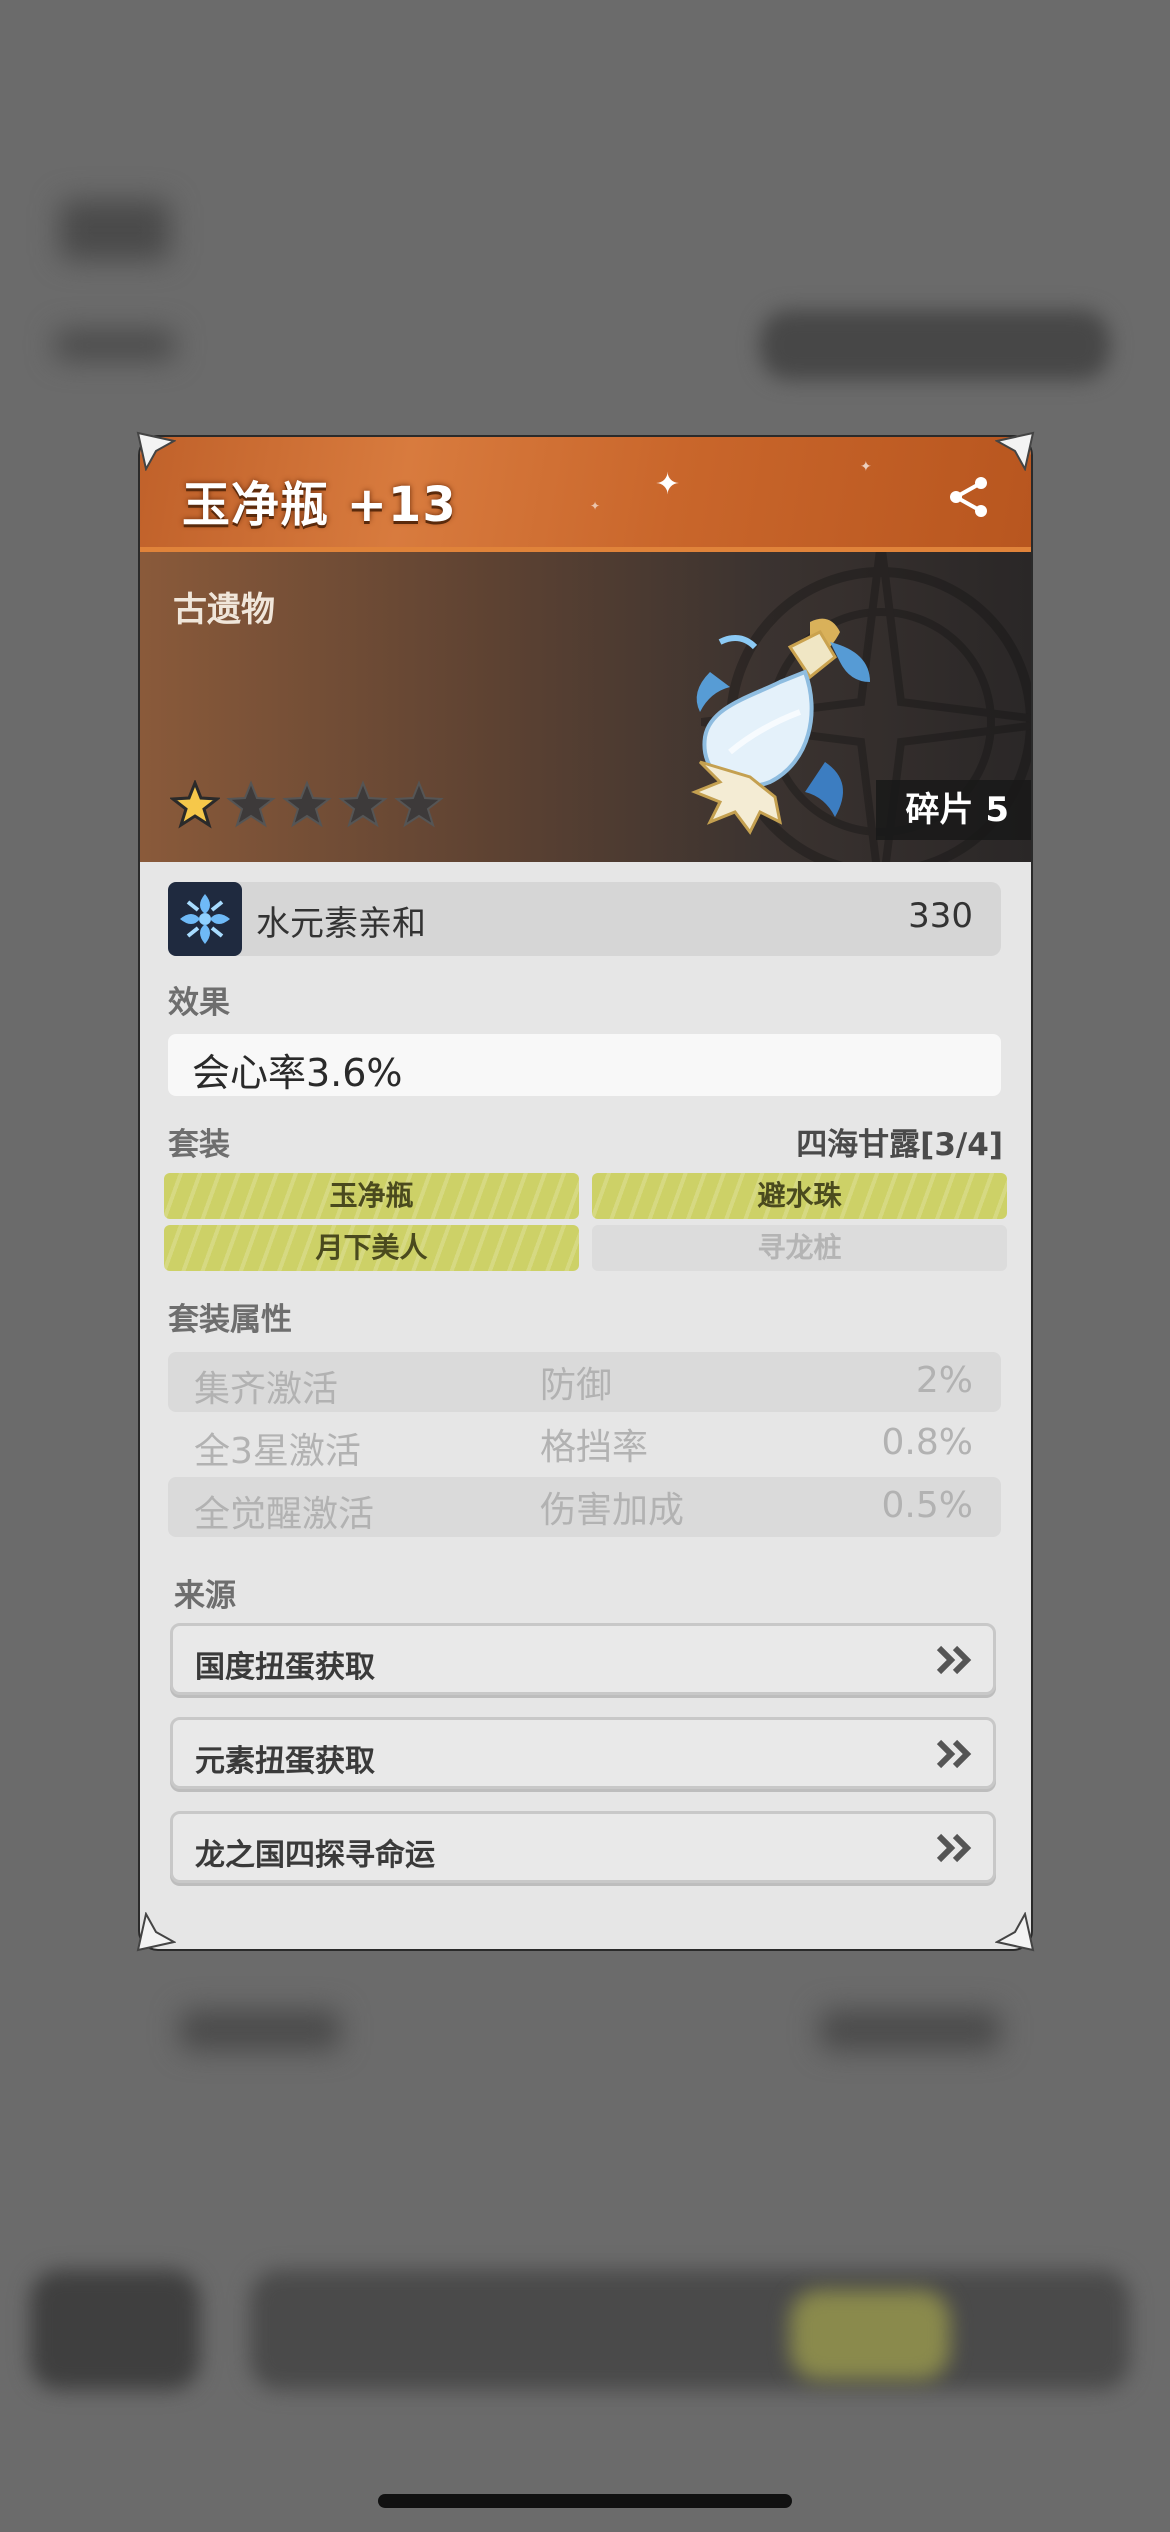  I want to click on shard-count-badge: 碎片 5, so click(953, 810).